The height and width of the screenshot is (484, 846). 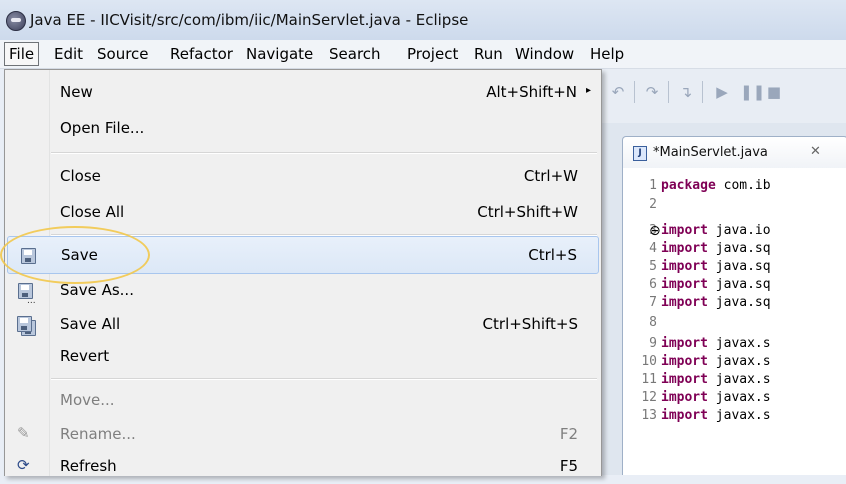 What do you see at coordinates (530, 324) in the screenshot?
I see `menu-item-accelerator: Ctrl+Shift+S` at bounding box center [530, 324].